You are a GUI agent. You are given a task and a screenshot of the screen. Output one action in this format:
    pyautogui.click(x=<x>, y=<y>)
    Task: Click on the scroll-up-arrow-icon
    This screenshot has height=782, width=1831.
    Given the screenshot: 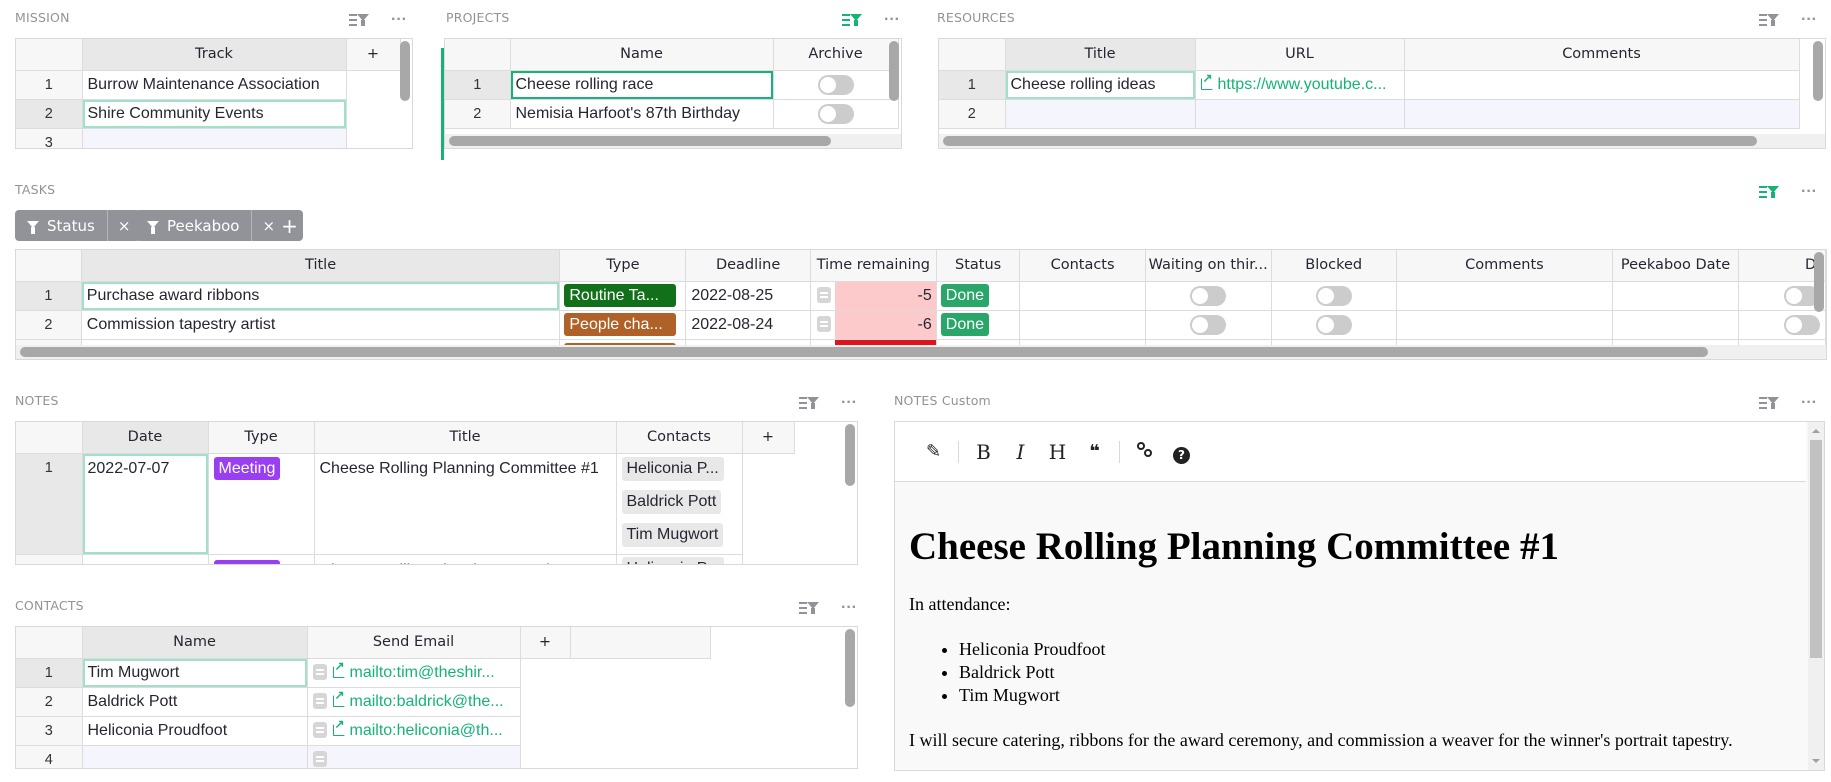 What is the action you would take?
    pyautogui.click(x=1816, y=431)
    